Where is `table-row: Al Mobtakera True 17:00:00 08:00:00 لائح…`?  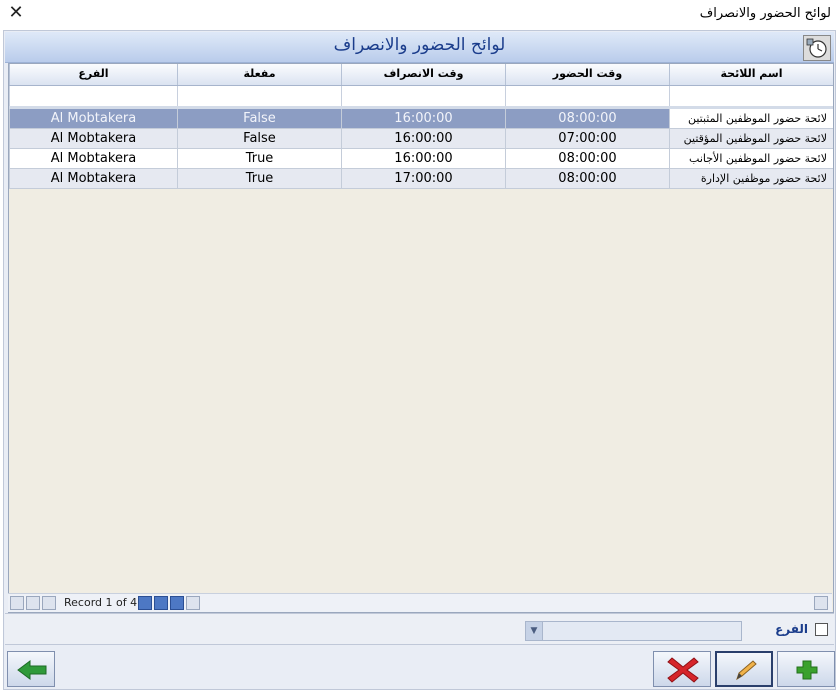 table-row: Al Mobtakera True 17:00:00 08:00:00 لائح… is located at coordinates (421, 179).